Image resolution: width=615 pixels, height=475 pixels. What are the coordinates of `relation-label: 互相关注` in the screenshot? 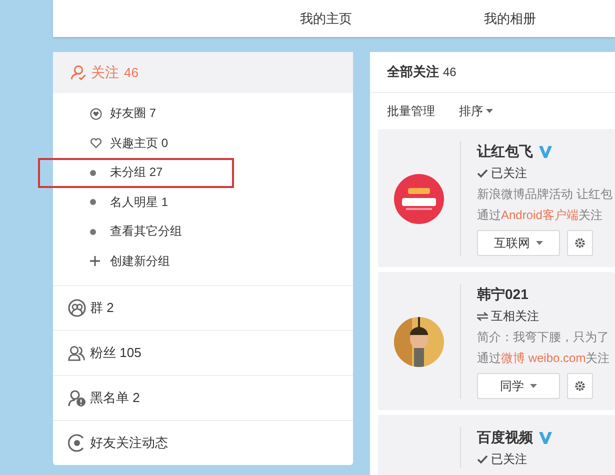 It's located at (515, 316).